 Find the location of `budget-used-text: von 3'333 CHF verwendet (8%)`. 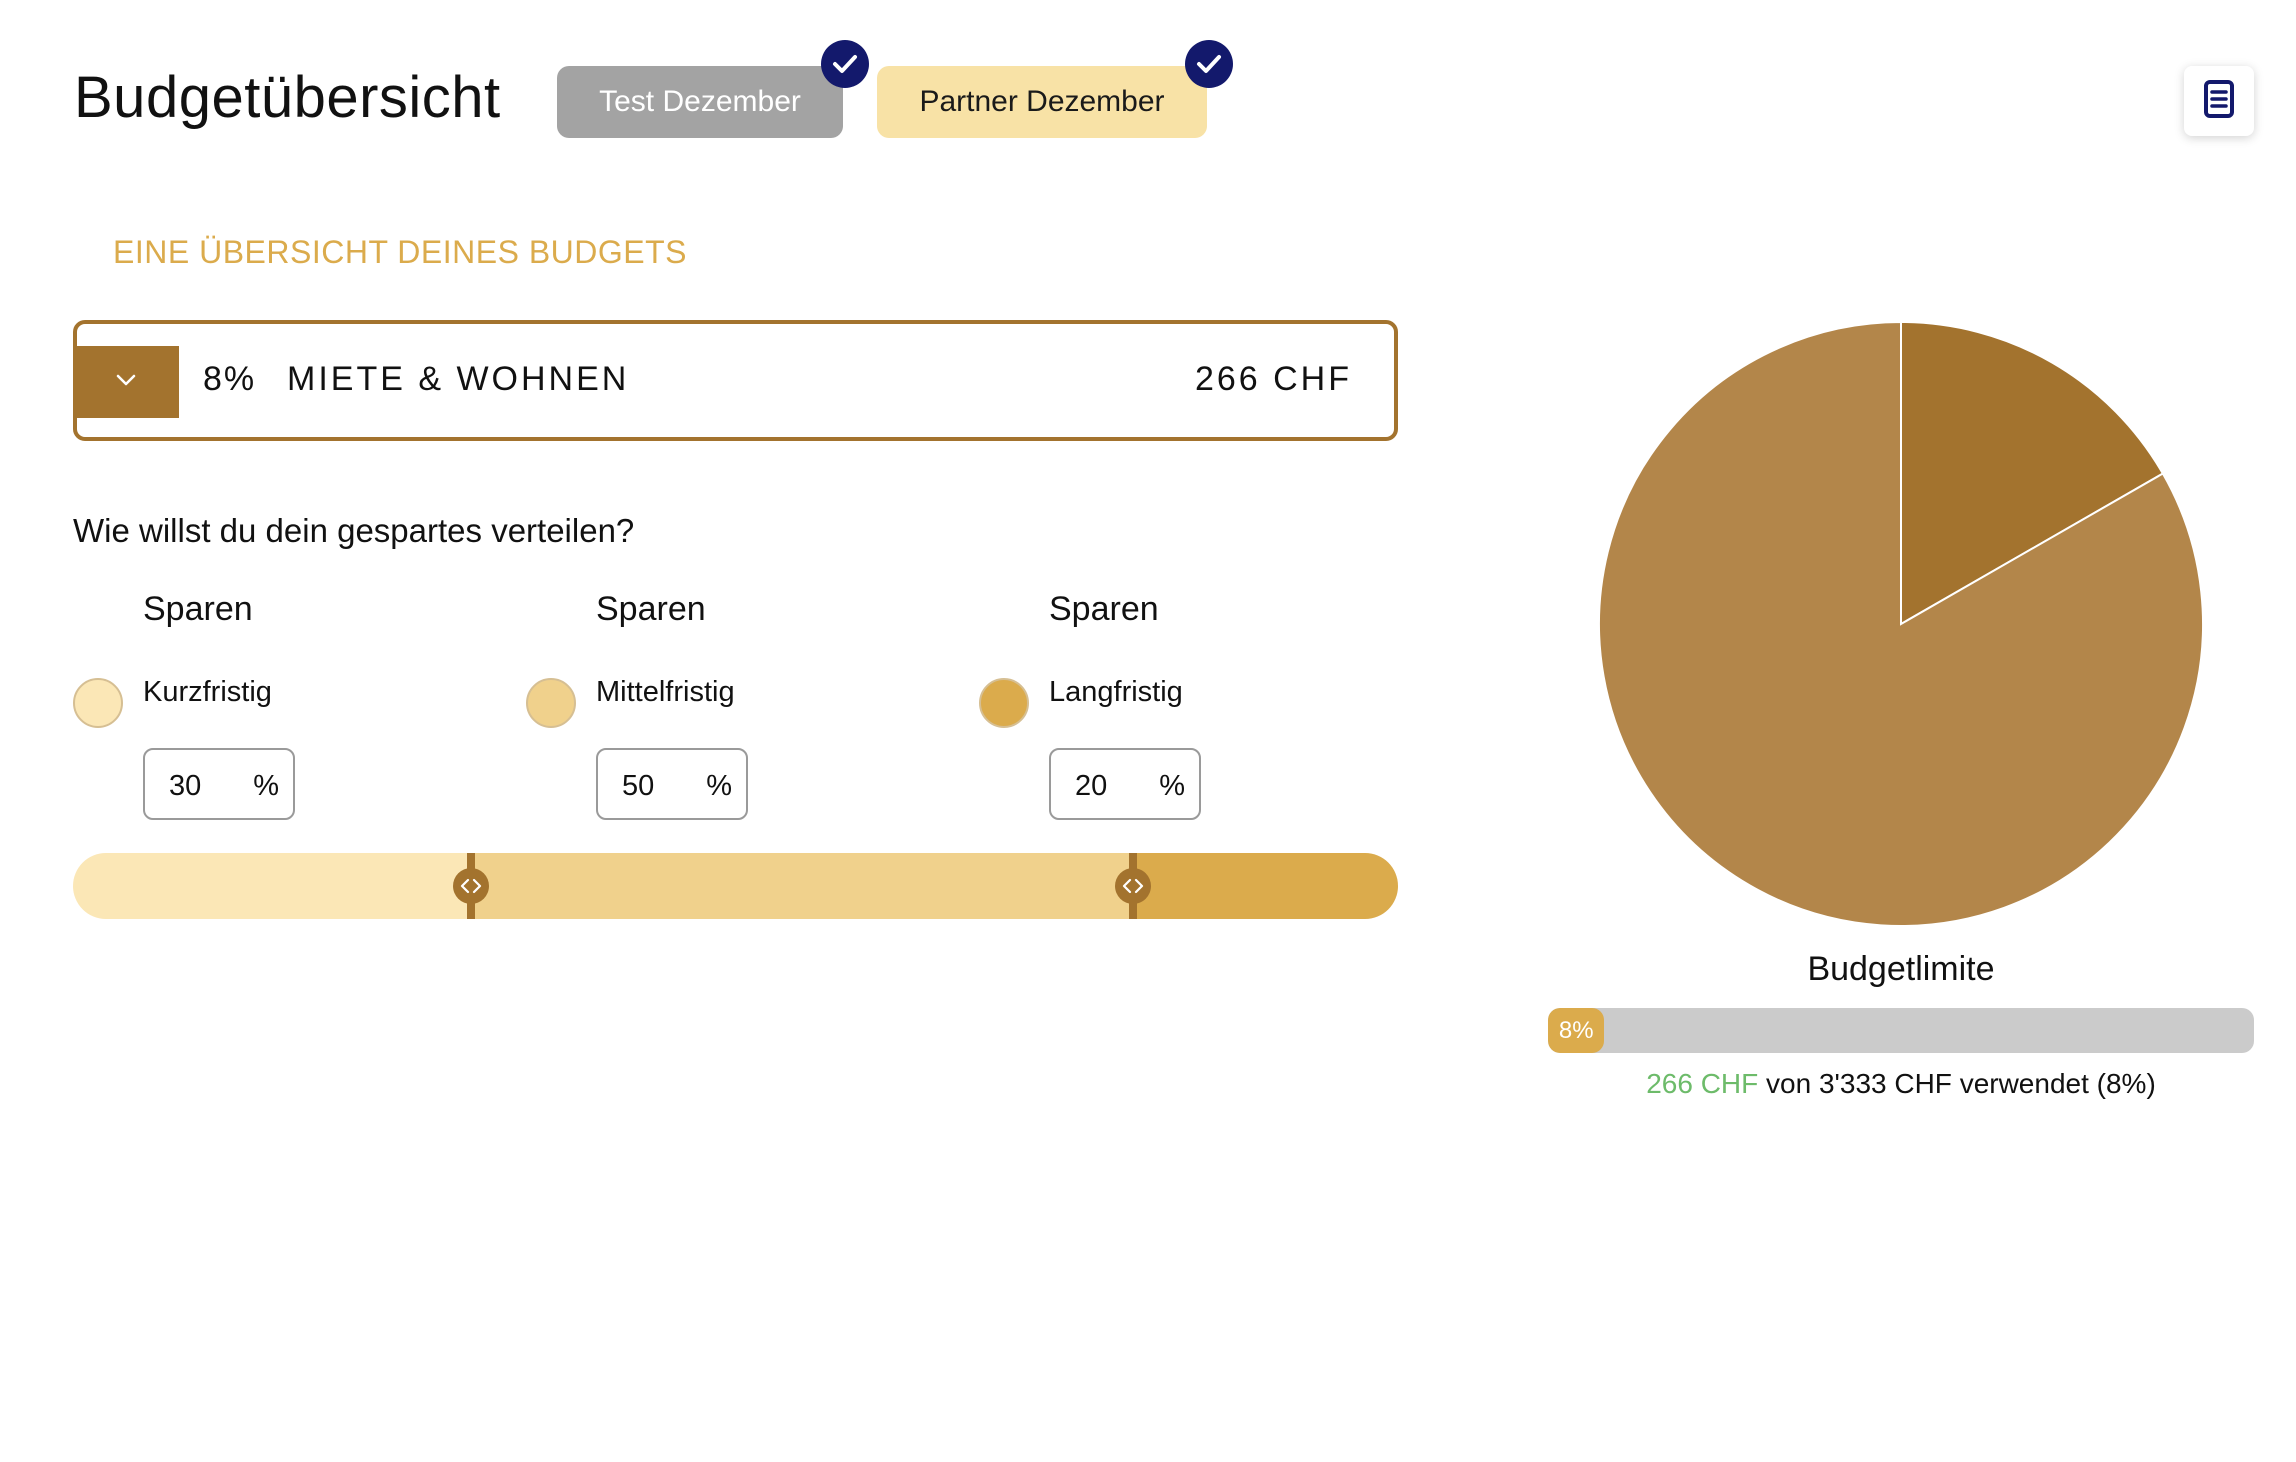

budget-used-text: von 3'333 CHF verwendet (8%) is located at coordinates (1961, 1083).